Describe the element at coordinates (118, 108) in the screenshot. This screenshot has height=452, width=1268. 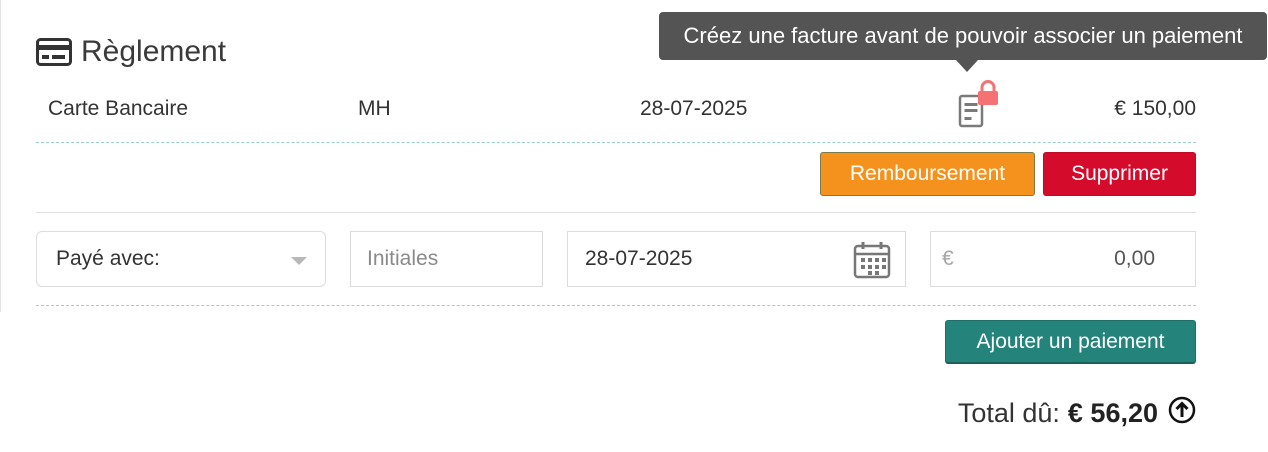
I see `payment-method: Carte Bancaire` at that location.